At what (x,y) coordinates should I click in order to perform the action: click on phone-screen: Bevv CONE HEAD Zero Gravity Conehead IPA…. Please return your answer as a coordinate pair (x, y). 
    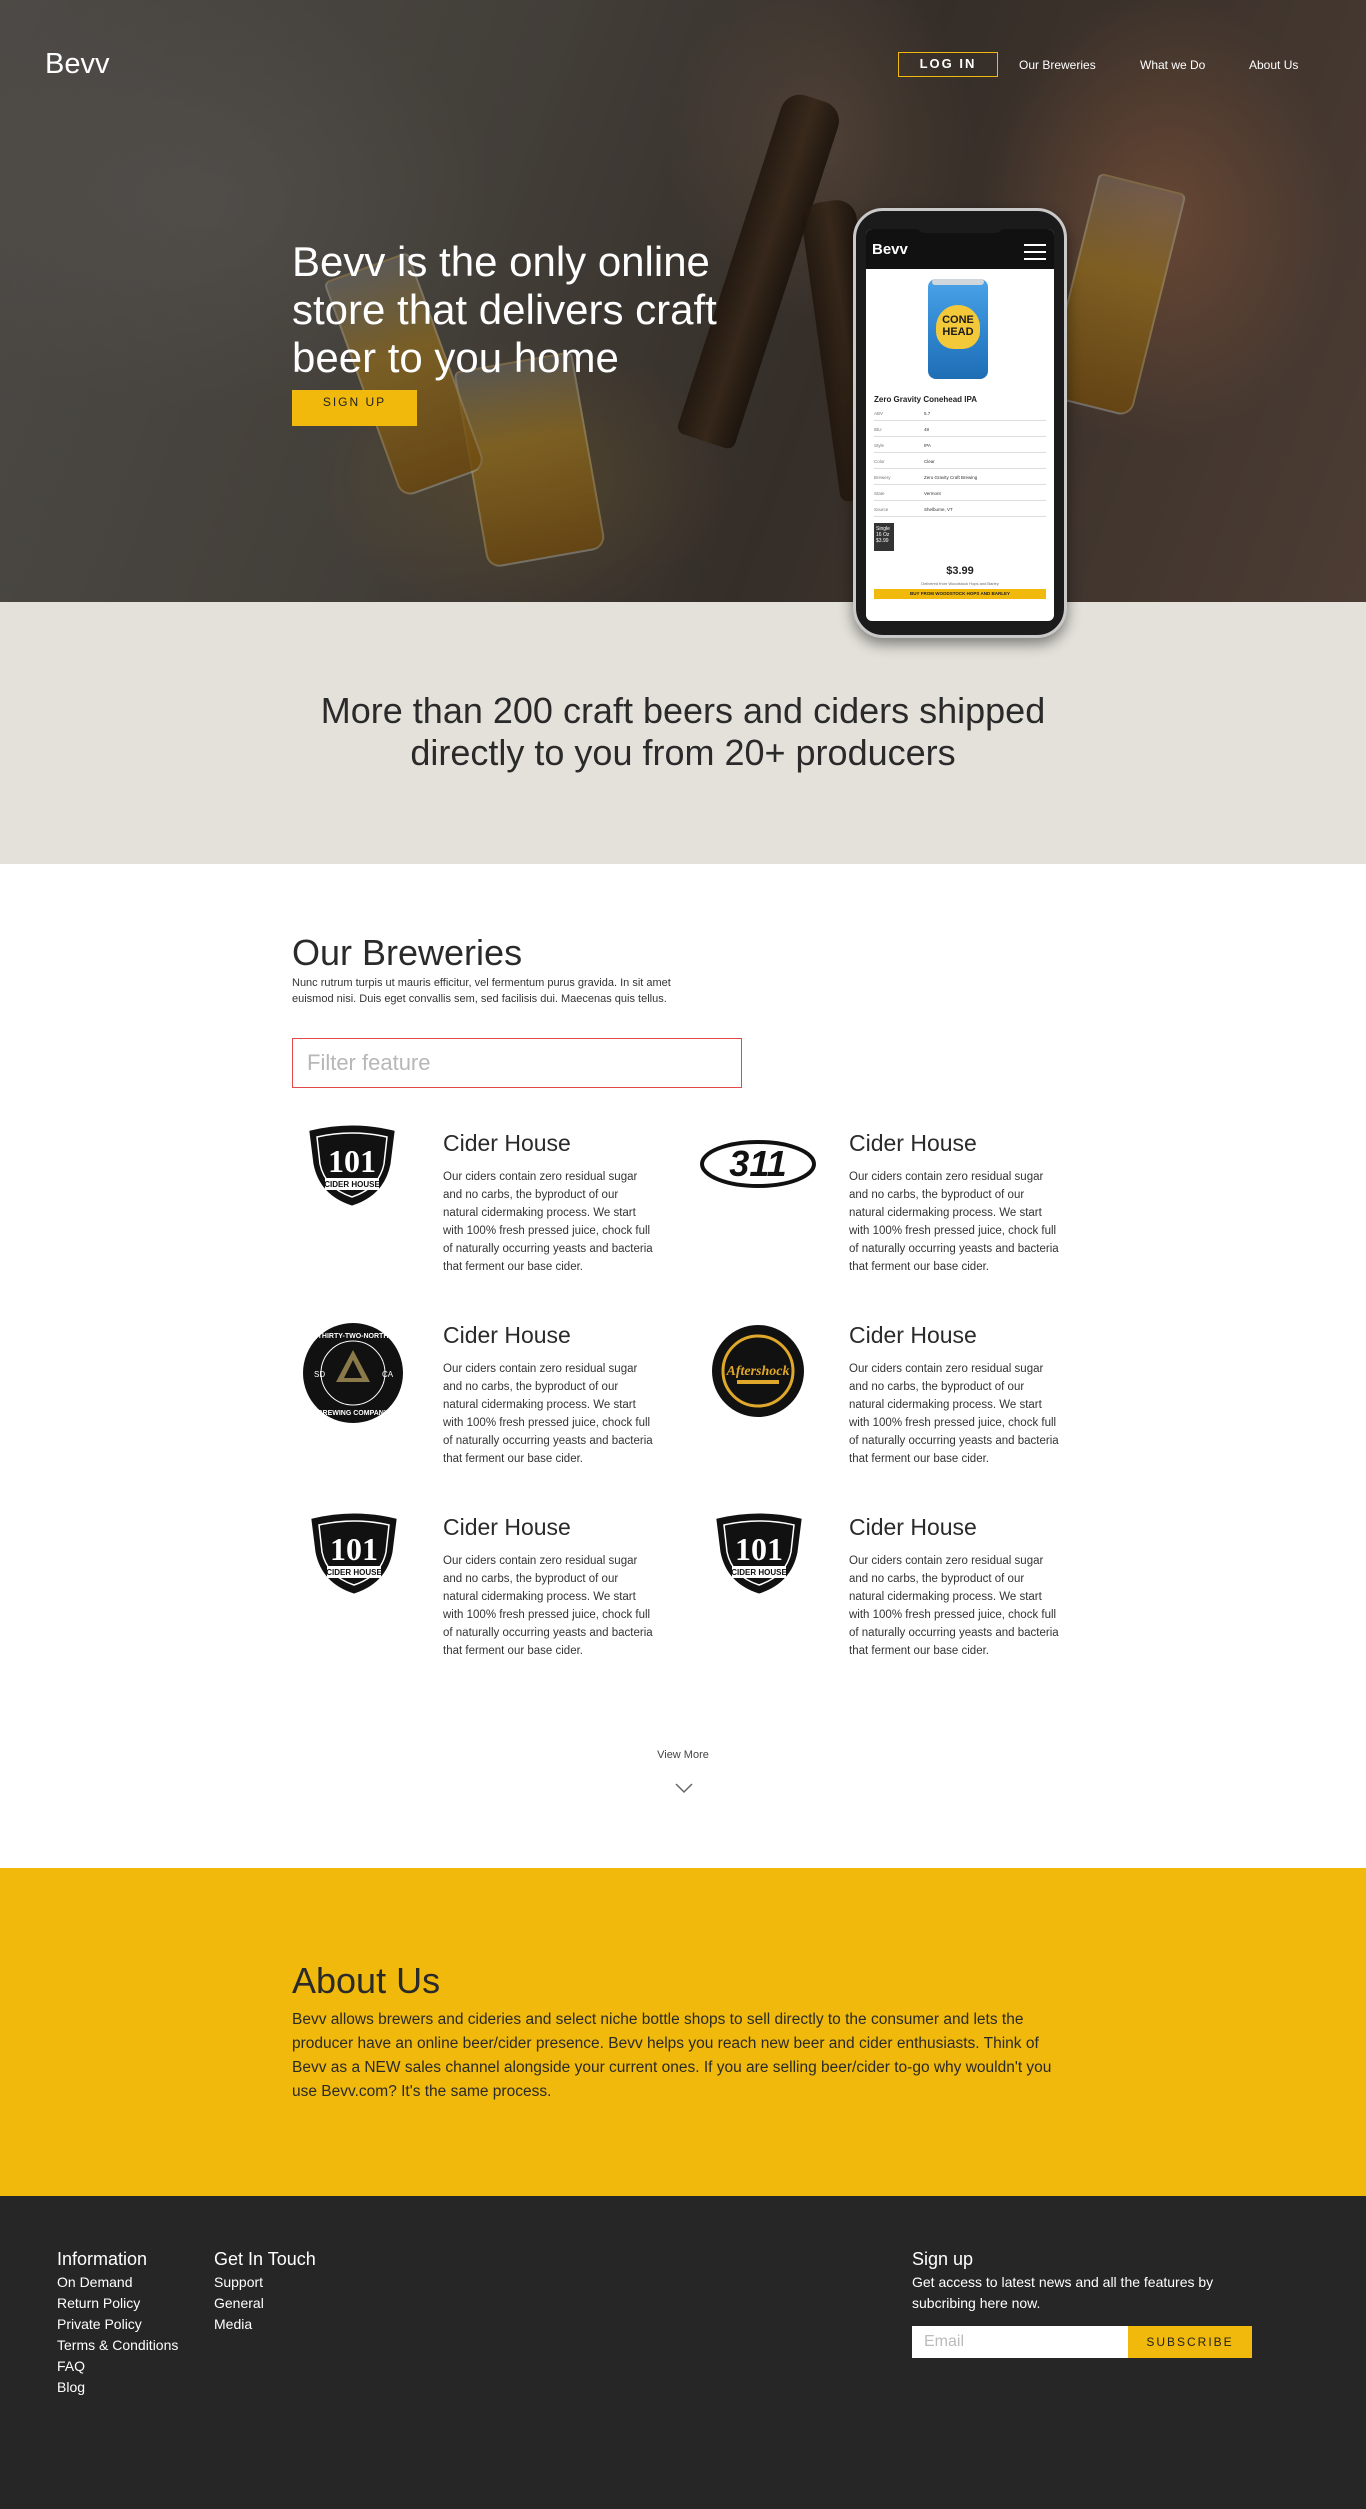
    Looking at the image, I should click on (960, 425).